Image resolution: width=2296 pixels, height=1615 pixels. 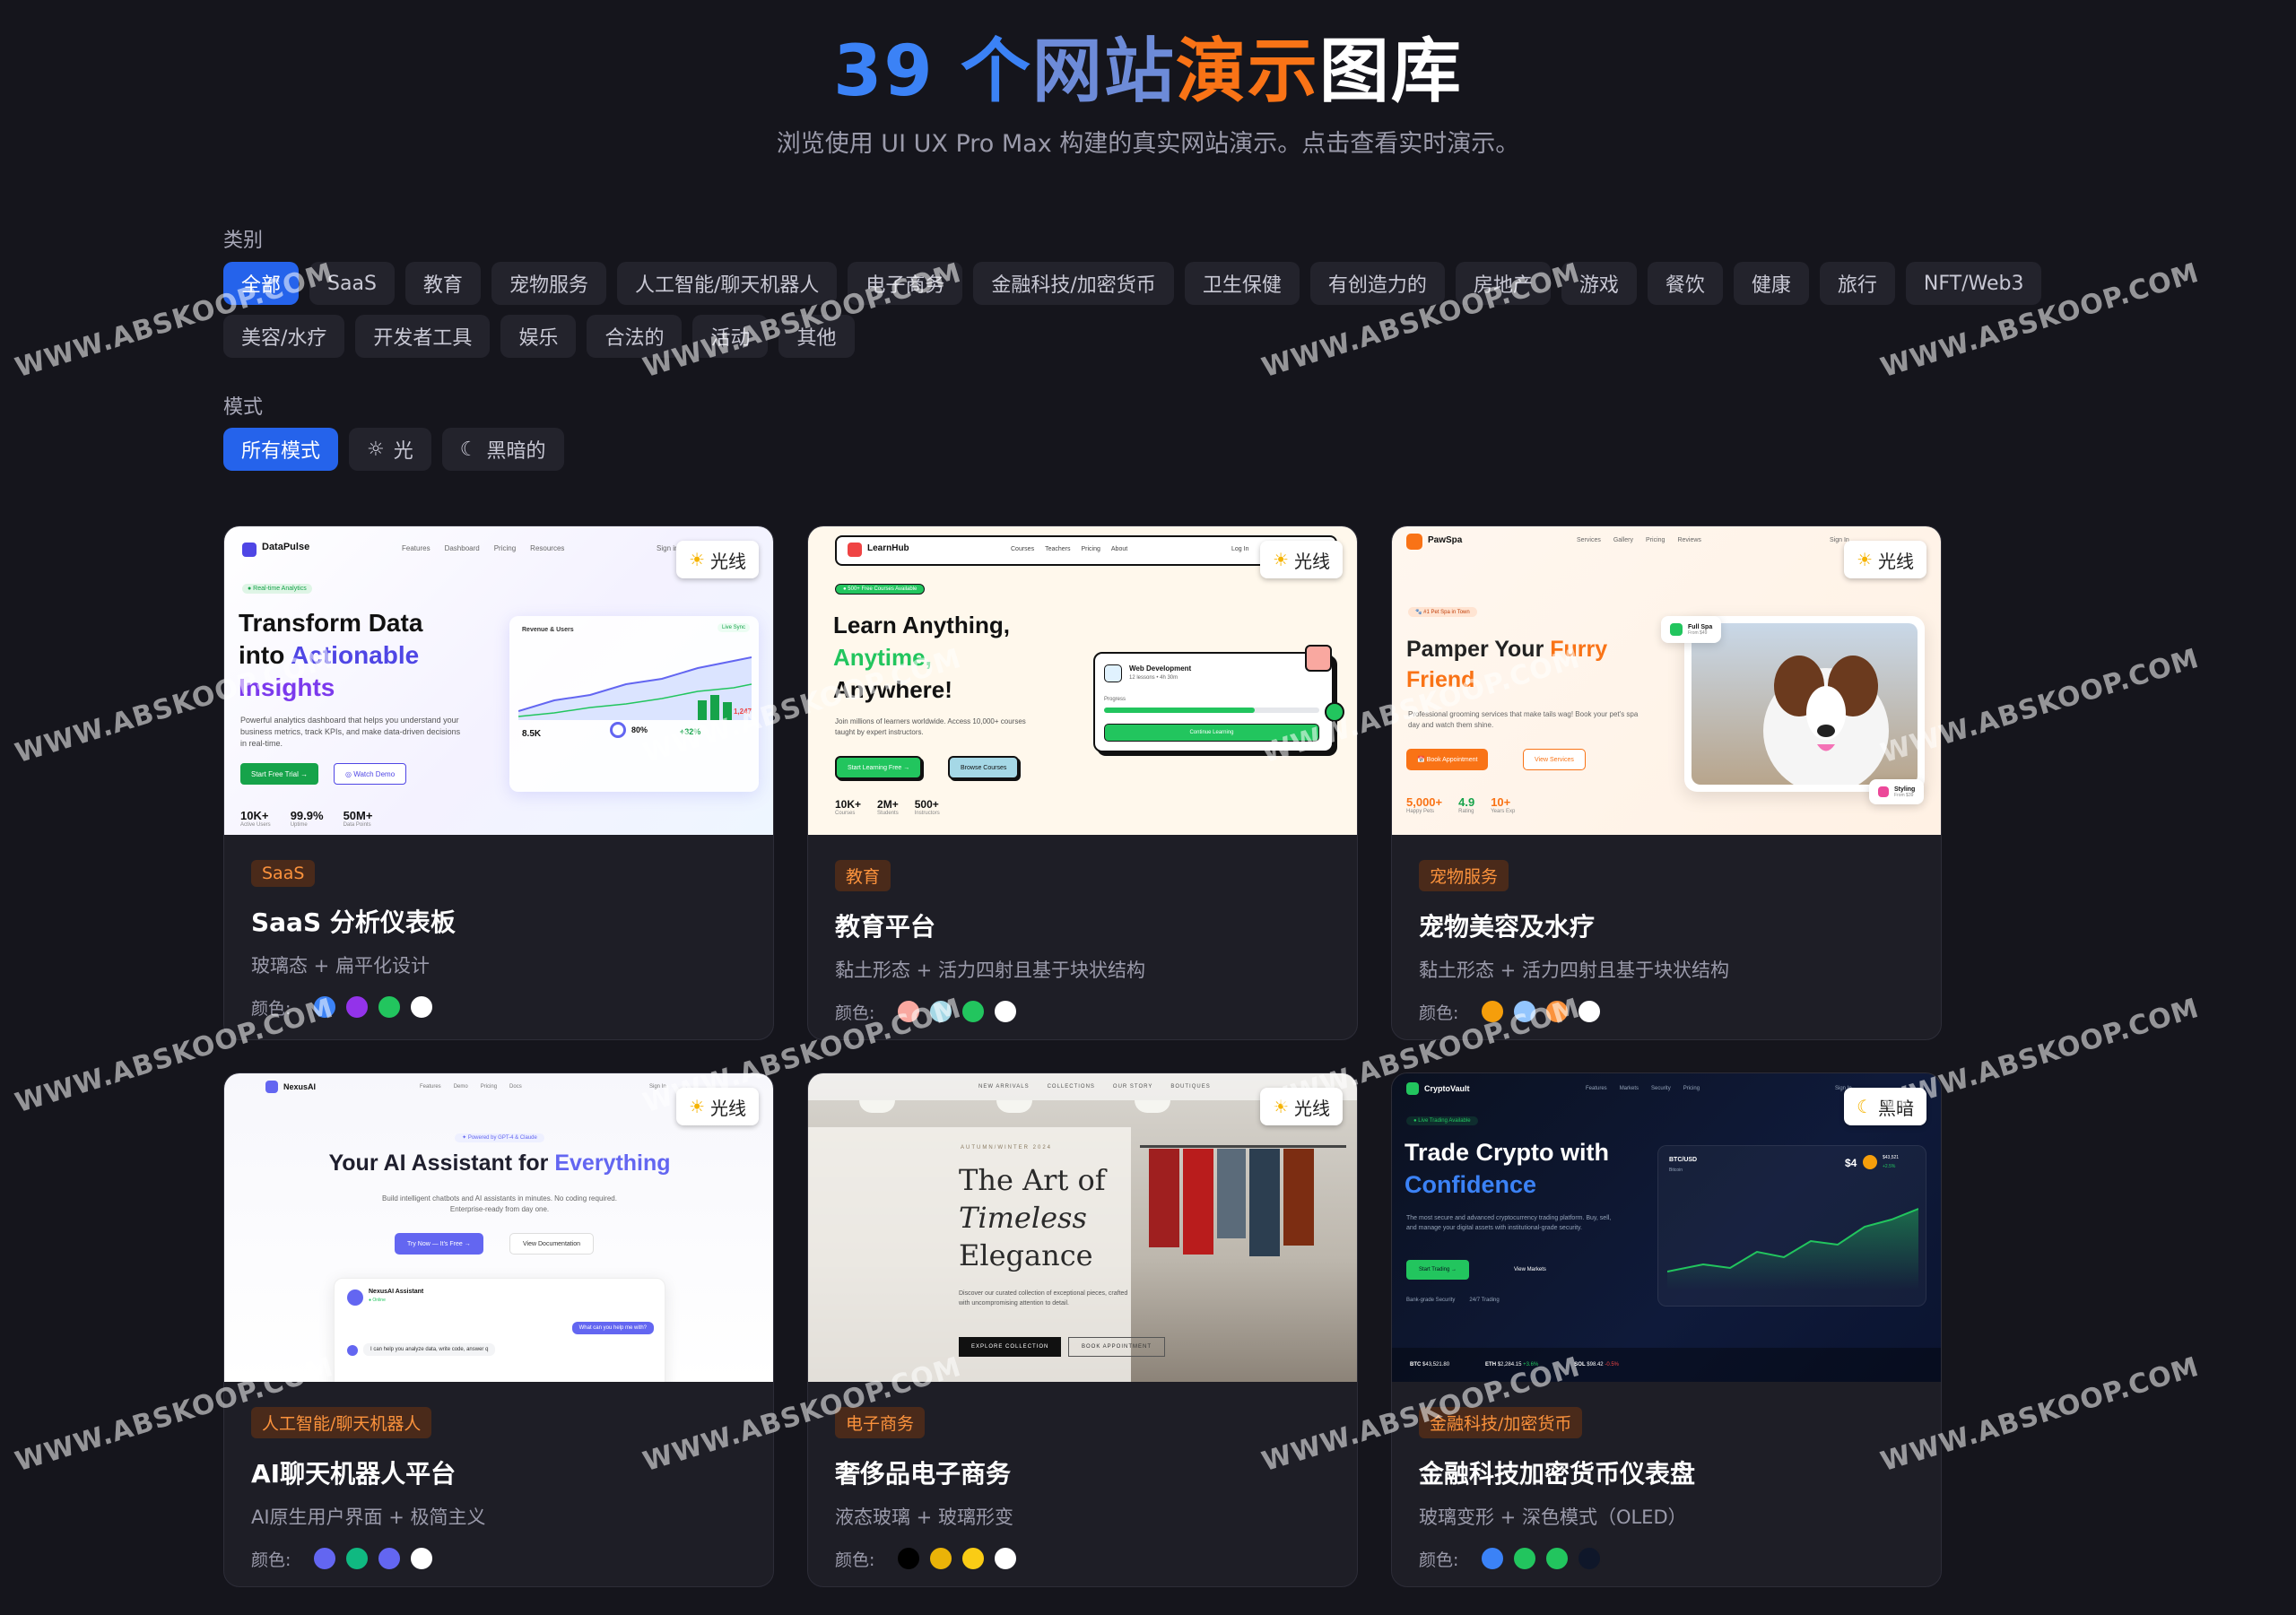 I want to click on preview-nav-item: Gallery, so click(x=1623, y=540).